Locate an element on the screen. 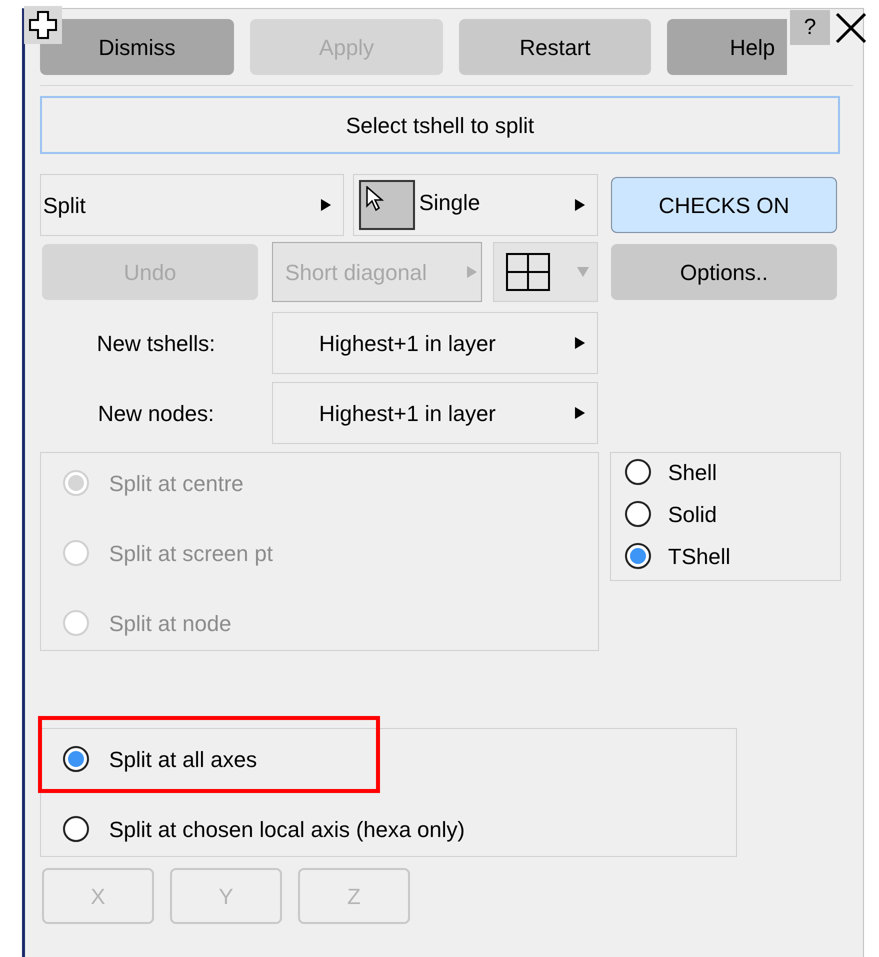  close-icon is located at coordinates (851, 28).